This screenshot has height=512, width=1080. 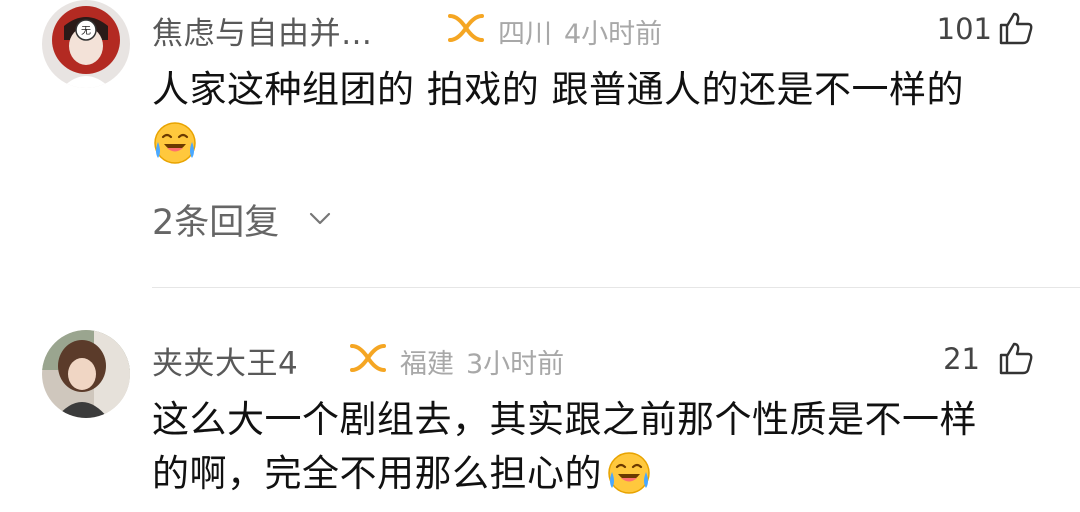 I want to click on avatar-image, so click(x=86, y=374).